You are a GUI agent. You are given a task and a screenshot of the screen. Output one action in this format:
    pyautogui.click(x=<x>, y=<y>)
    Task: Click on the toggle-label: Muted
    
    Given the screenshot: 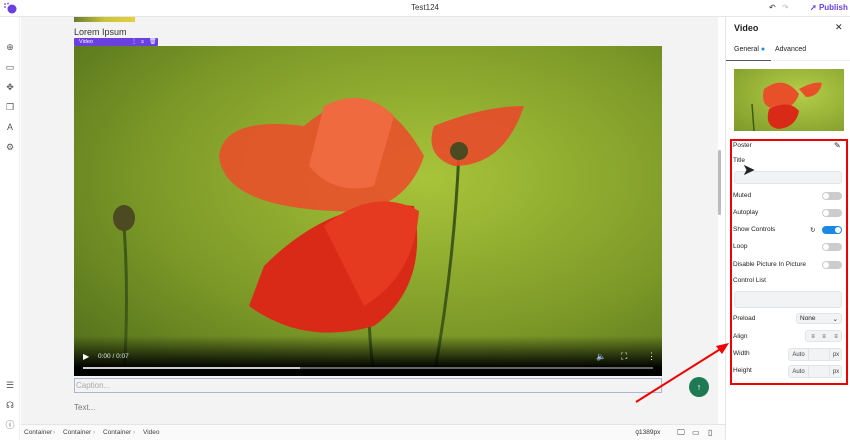 What is the action you would take?
    pyautogui.click(x=742, y=195)
    